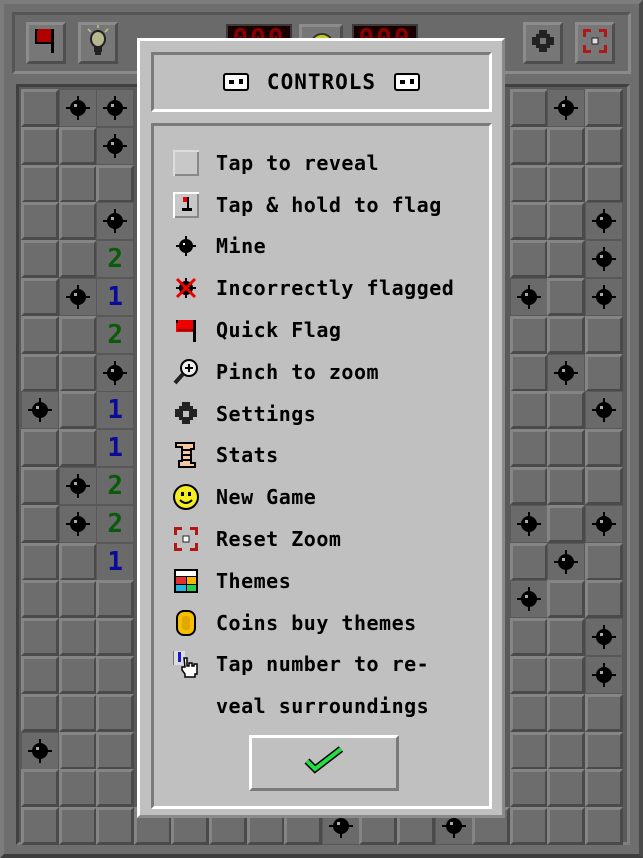 The height and width of the screenshot is (858, 643). I want to click on quick-flag-button, so click(46, 43).